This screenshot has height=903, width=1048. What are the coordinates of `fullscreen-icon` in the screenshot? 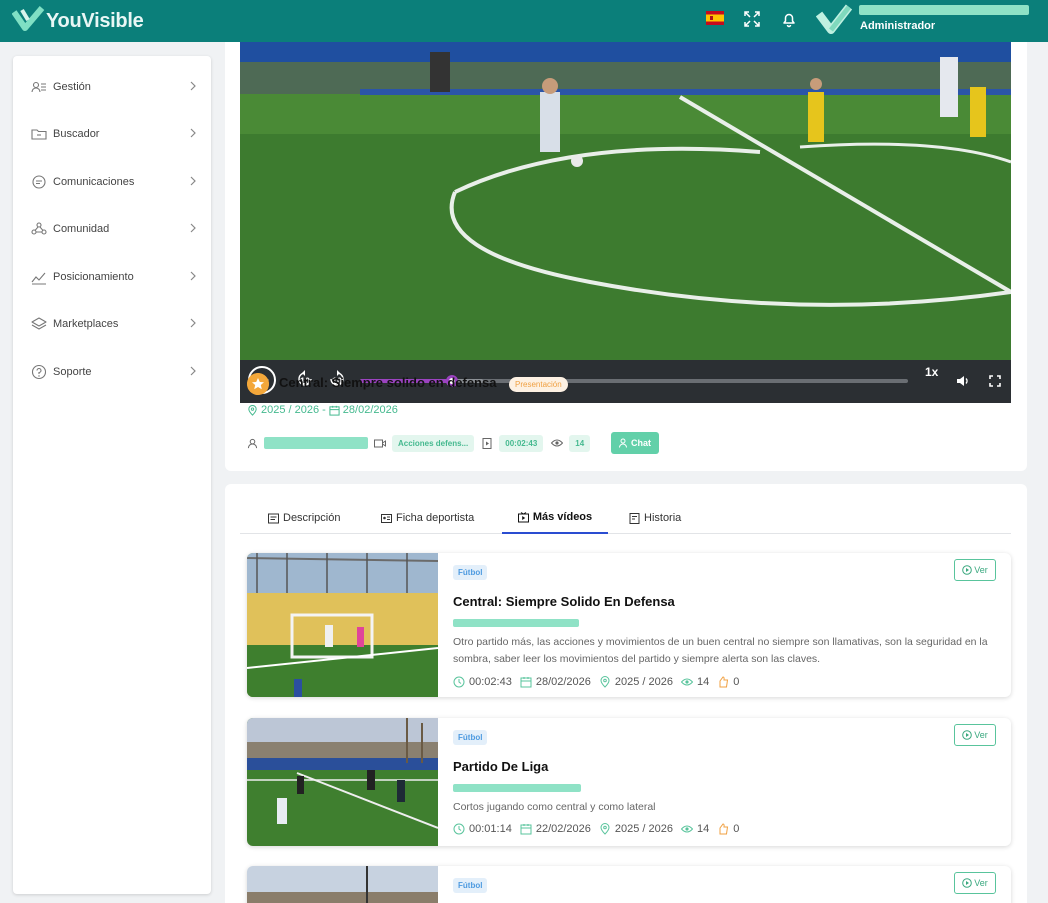 It's located at (752, 19).